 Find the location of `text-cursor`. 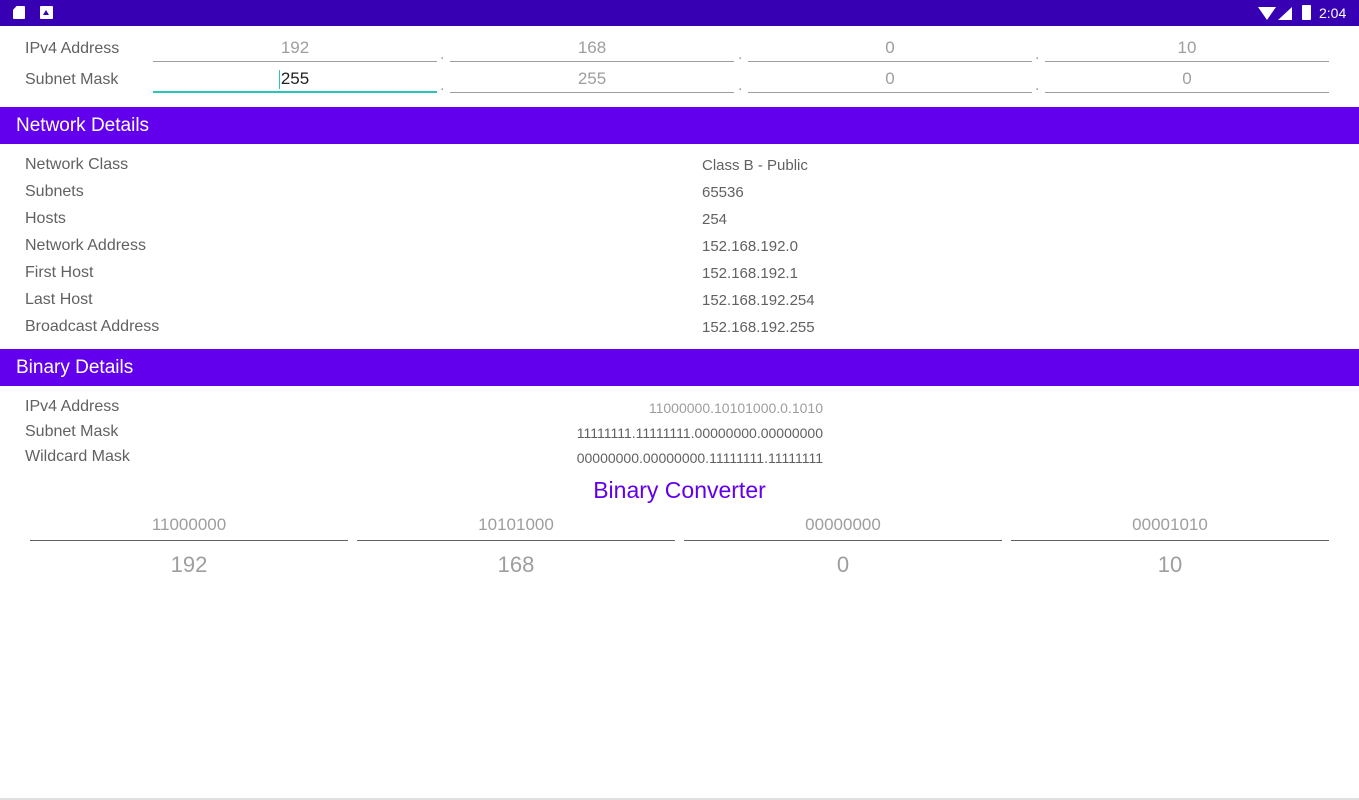

text-cursor is located at coordinates (279, 79).